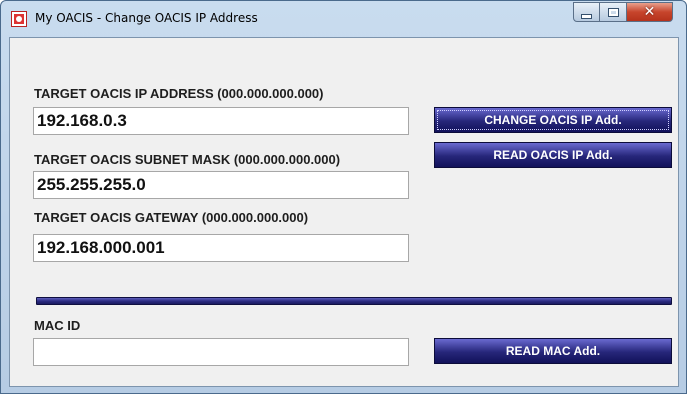 The height and width of the screenshot is (394, 687). Describe the element at coordinates (221, 248) in the screenshot. I see `gateway-input` at that location.